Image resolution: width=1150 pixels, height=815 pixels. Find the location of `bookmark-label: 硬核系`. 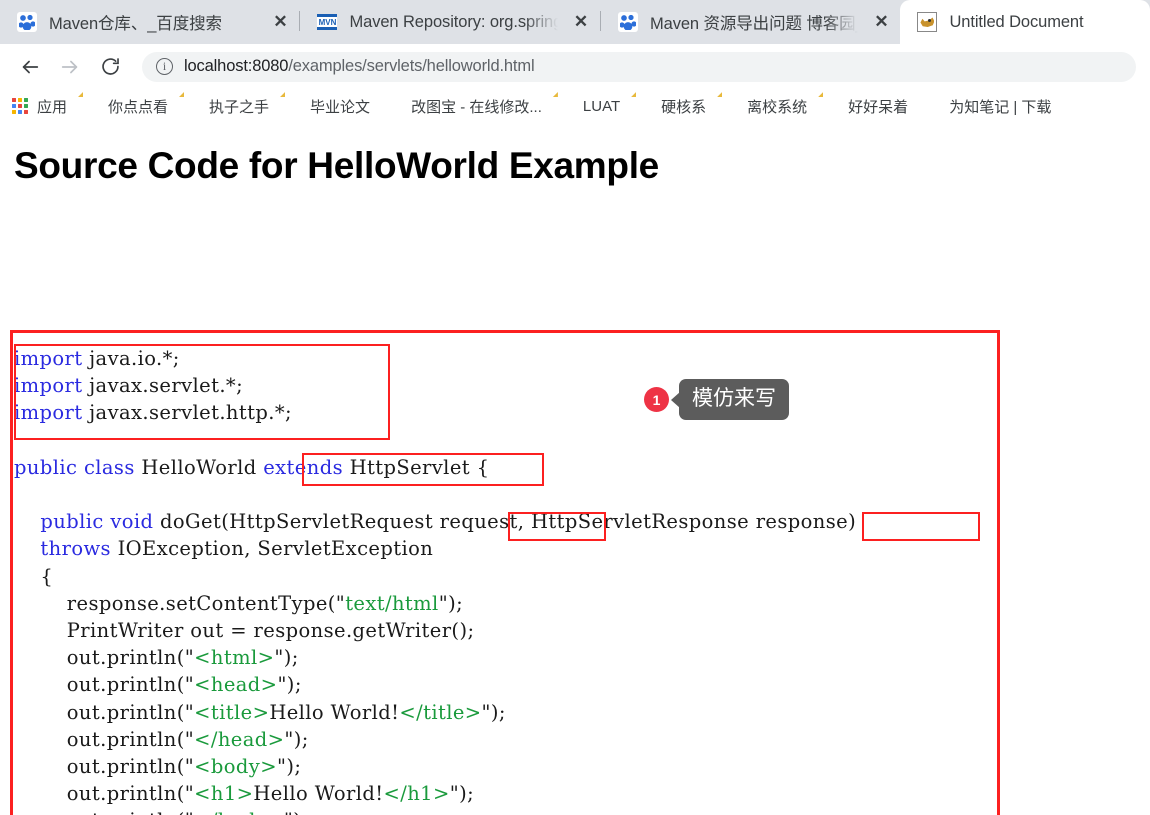

bookmark-label: 硬核系 is located at coordinates (684, 107).